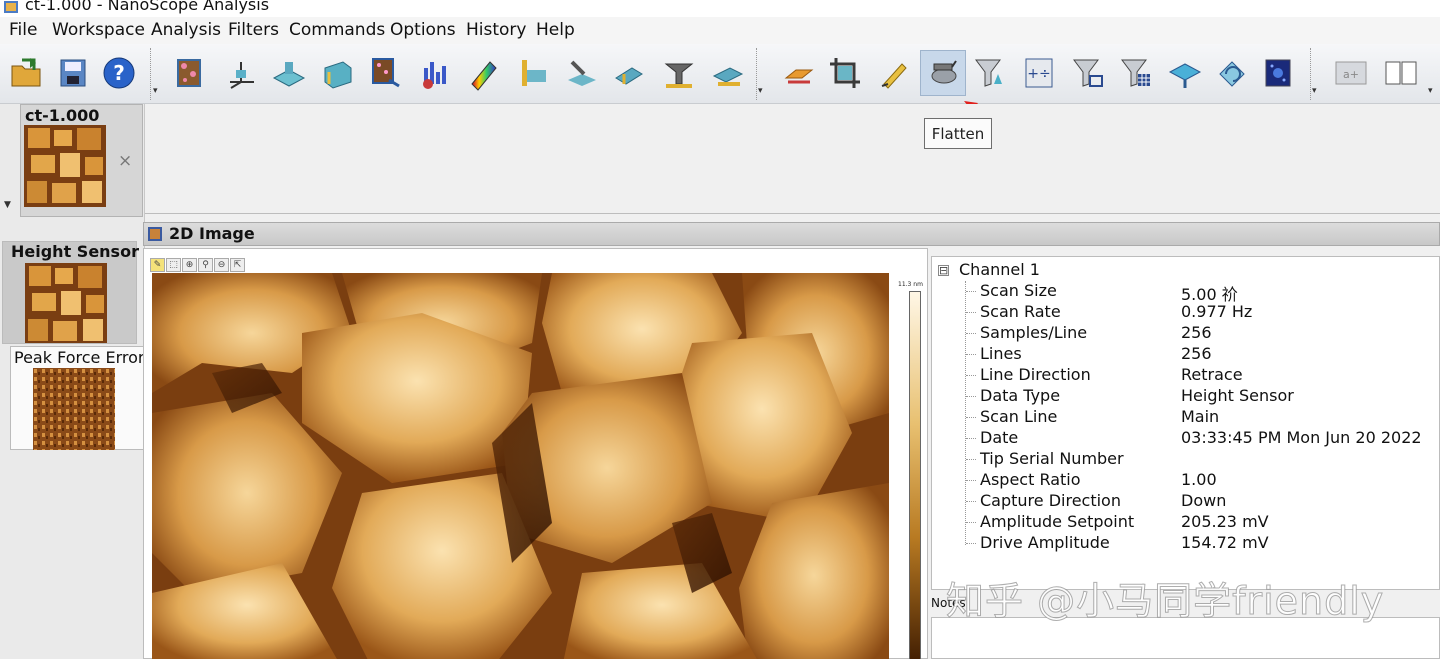 The image size is (1440, 659). Describe the element at coordinates (1039, 73) in the screenshot. I see `calculator-icon: +÷` at that location.